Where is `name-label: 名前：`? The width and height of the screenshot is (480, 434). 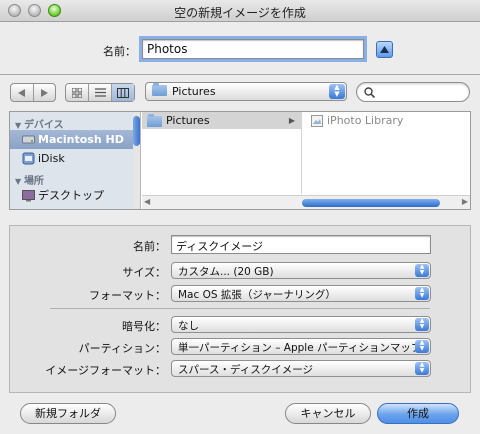 name-label: 名前： is located at coordinates (149, 246).